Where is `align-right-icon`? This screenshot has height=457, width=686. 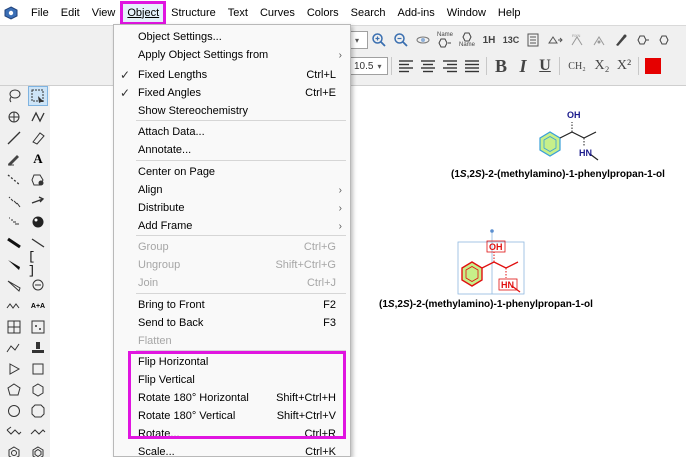
align-right-icon is located at coordinates (450, 66).